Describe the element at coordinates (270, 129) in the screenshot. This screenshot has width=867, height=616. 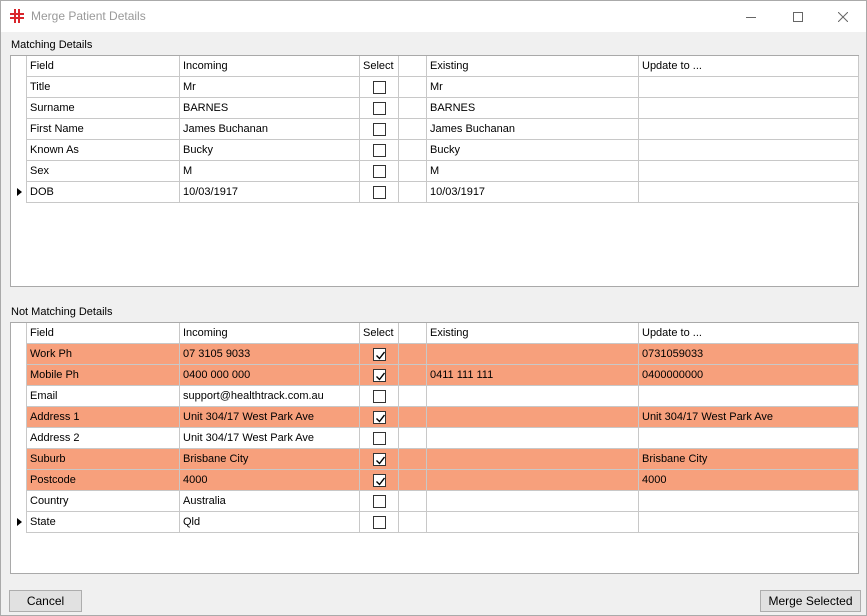
I see `incoming-cell: James Buchanan` at that location.